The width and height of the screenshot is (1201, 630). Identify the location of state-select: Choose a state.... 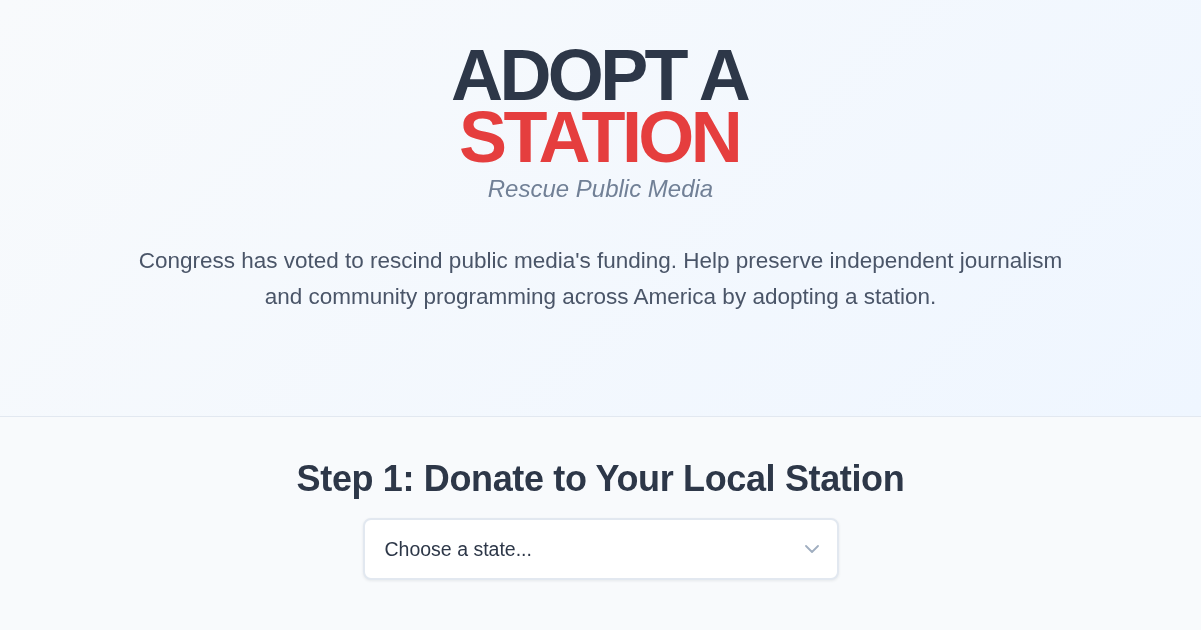
(600, 549).